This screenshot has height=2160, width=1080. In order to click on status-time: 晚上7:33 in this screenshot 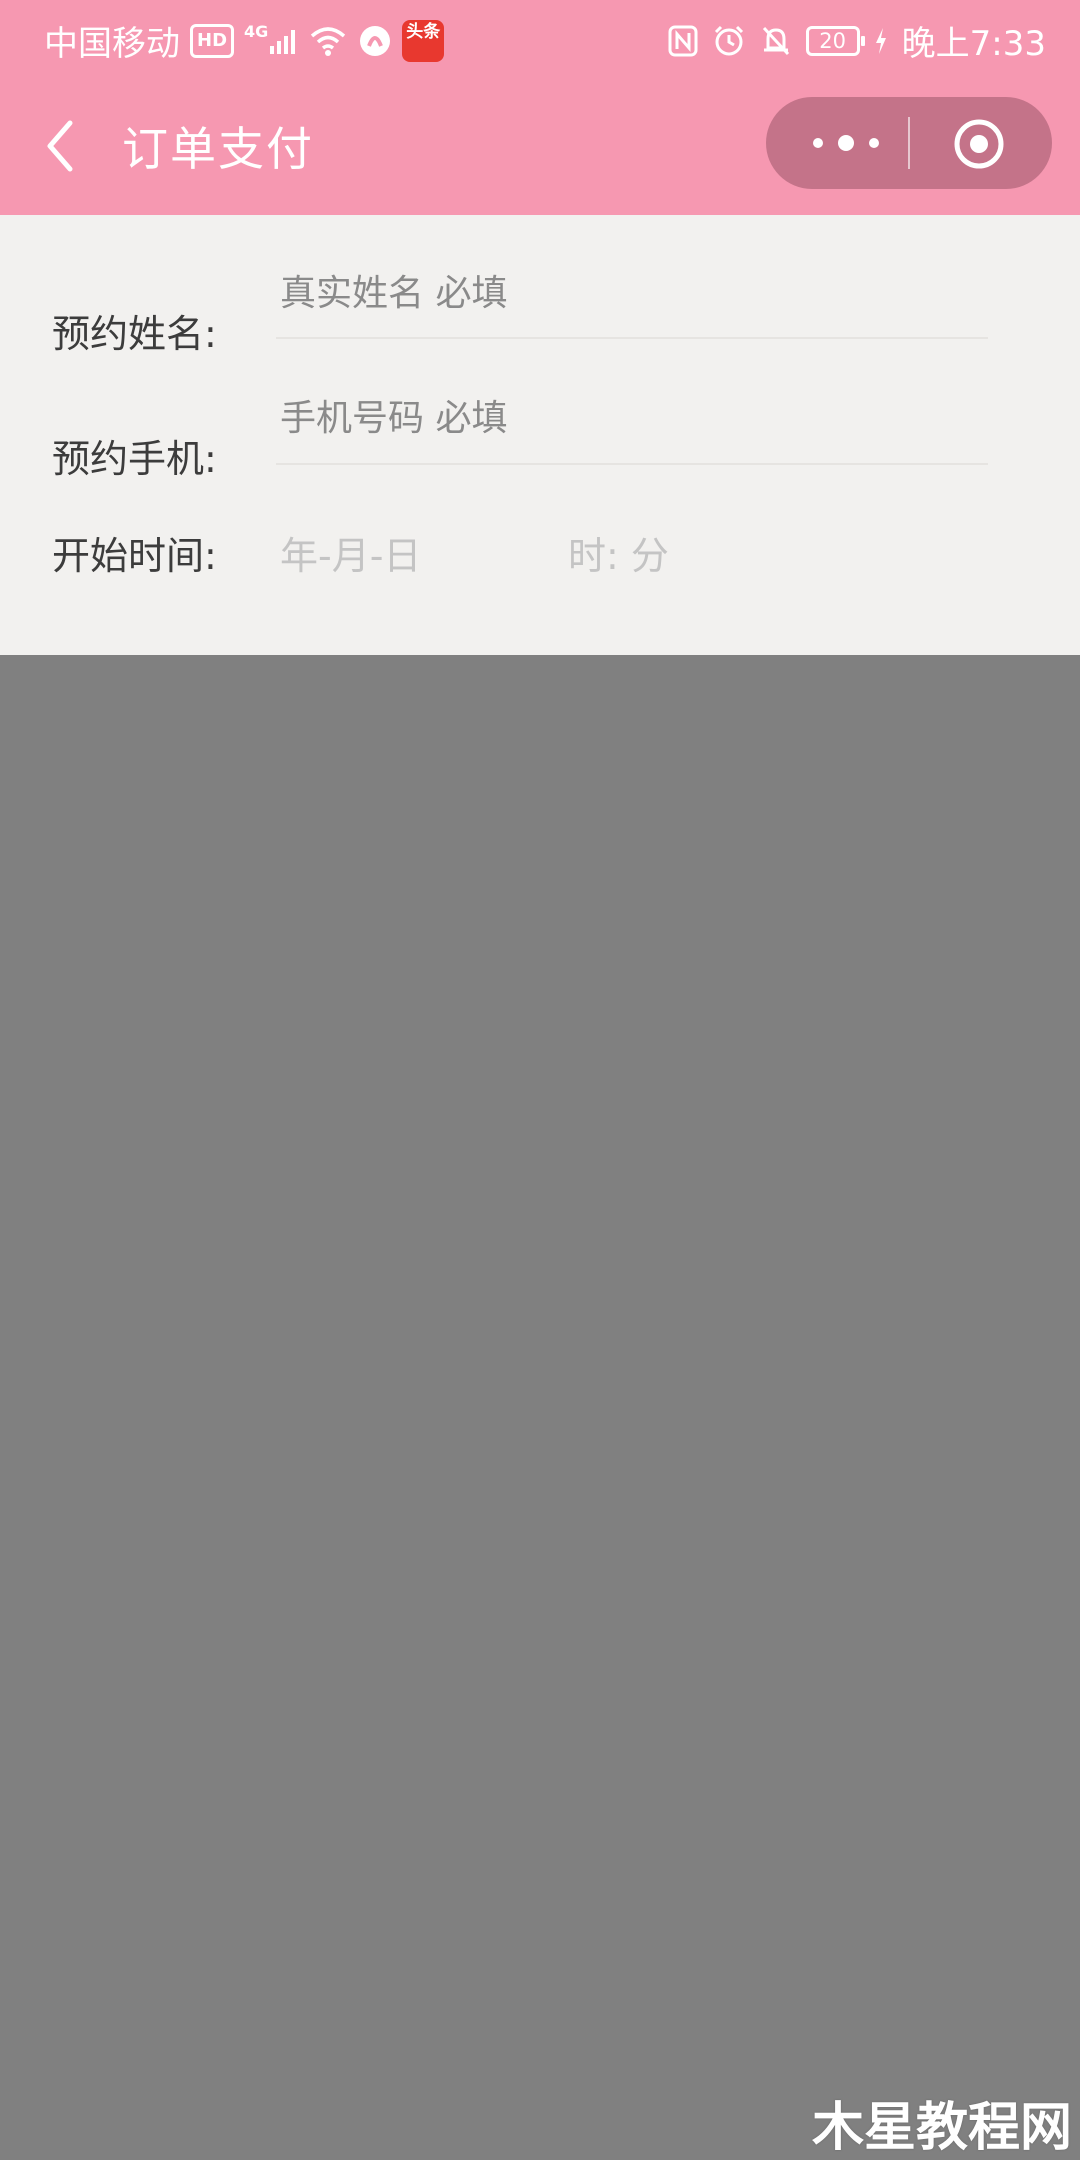, I will do `click(973, 44)`.